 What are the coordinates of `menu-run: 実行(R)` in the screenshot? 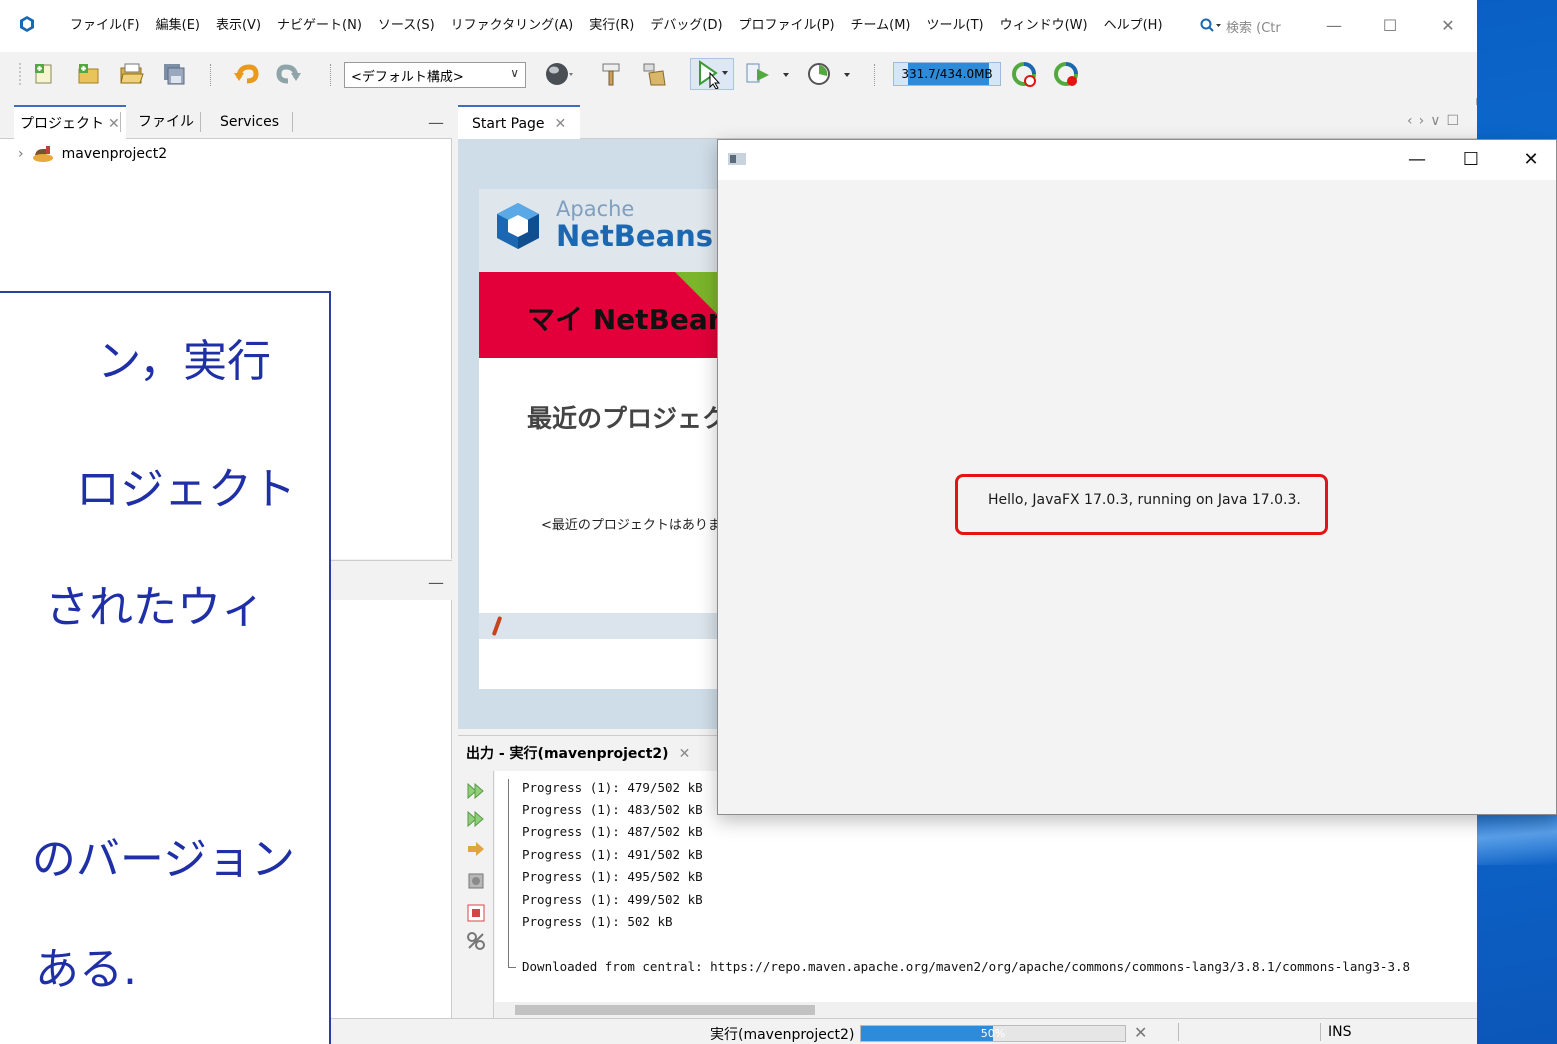 It's located at (611, 26).